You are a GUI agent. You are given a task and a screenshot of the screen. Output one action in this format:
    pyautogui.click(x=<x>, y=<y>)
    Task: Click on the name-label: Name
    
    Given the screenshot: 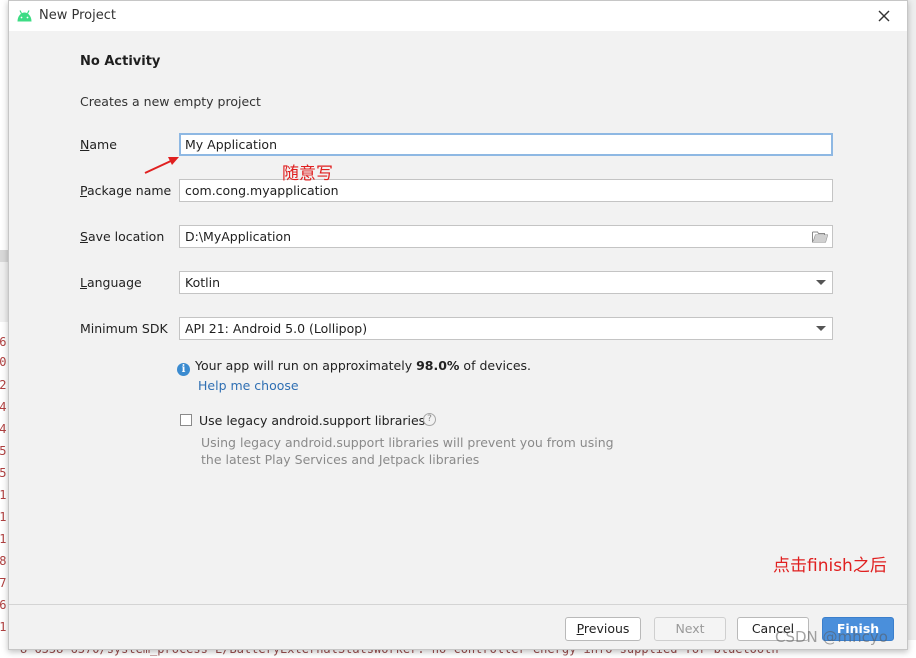 What is the action you would take?
    pyautogui.click(x=98, y=144)
    